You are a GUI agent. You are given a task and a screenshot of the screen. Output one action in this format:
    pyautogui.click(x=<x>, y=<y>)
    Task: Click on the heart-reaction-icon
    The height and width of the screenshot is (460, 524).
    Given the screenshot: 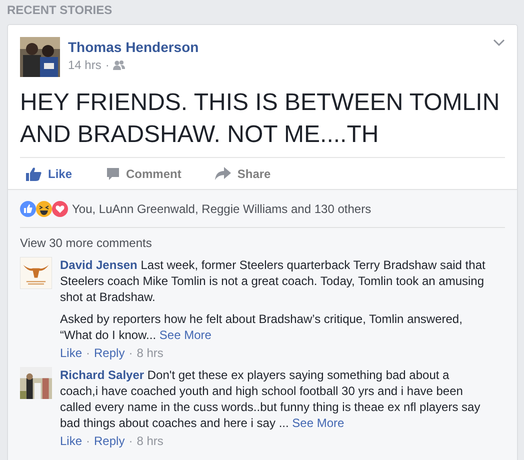 What is the action you would take?
    pyautogui.click(x=60, y=208)
    